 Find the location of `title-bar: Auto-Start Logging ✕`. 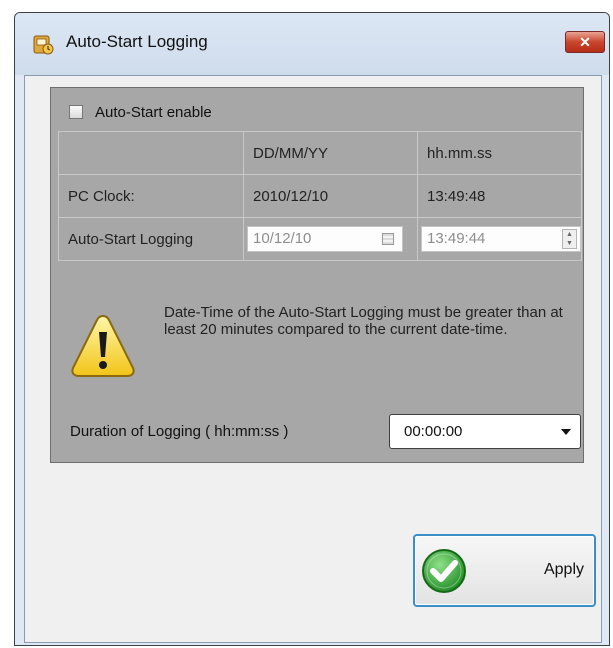

title-bar: Auto-Start Logging ✕ is located at coordinates (312, 44).